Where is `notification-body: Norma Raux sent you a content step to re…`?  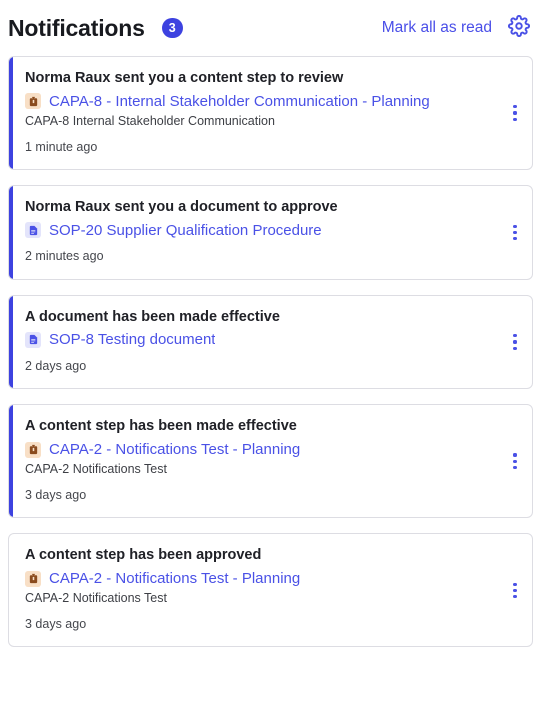 notification-body: Norma Raux sent you a content step to re… is located at coordinates (253, 113).